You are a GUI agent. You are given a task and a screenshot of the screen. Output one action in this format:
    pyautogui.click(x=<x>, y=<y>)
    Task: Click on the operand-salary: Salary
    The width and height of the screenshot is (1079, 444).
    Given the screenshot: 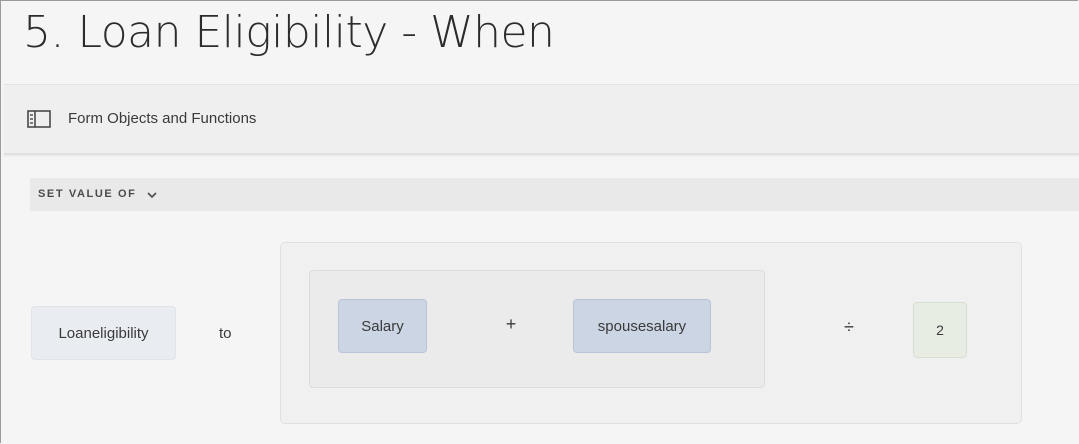 What is the action you would take?
    pyautogui.click(x=382, y=326)
    